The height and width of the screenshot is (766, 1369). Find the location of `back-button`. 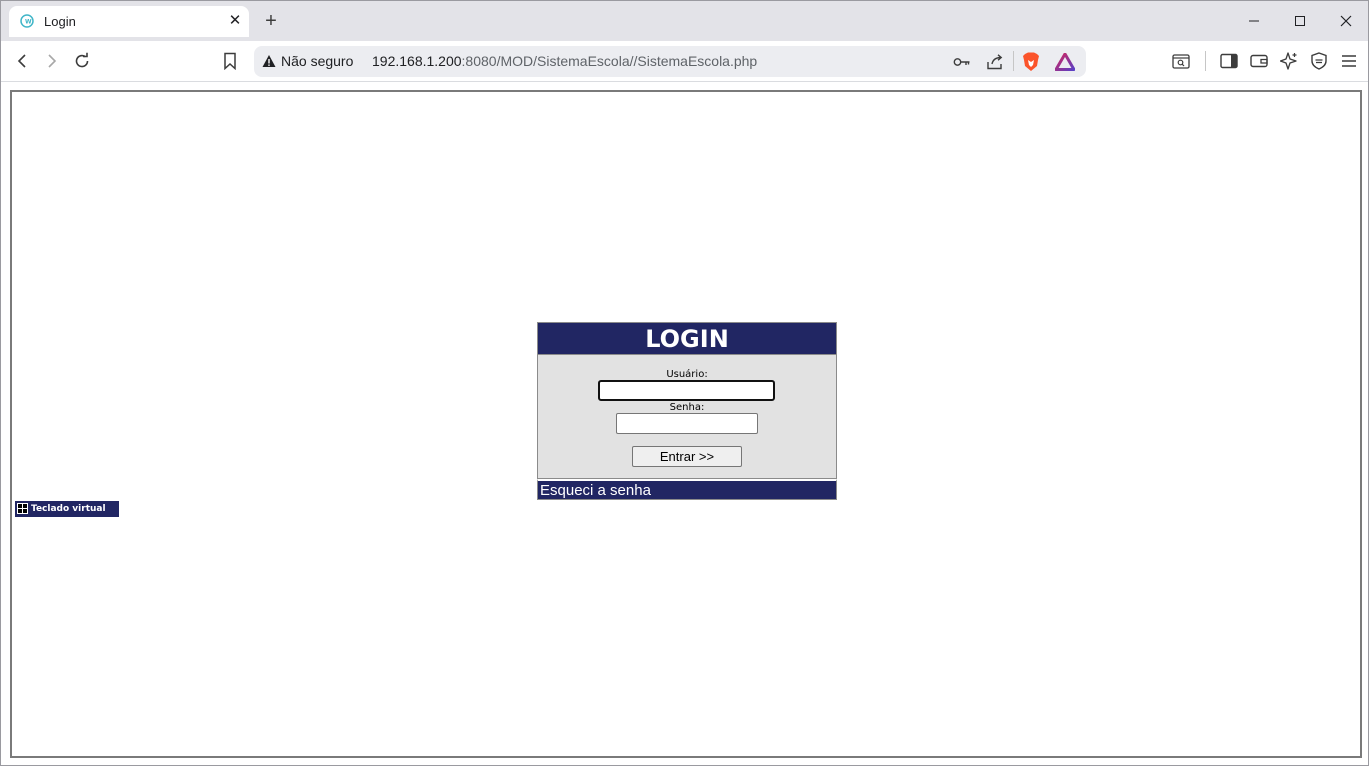

back-button is located at coordinates (22, 61).